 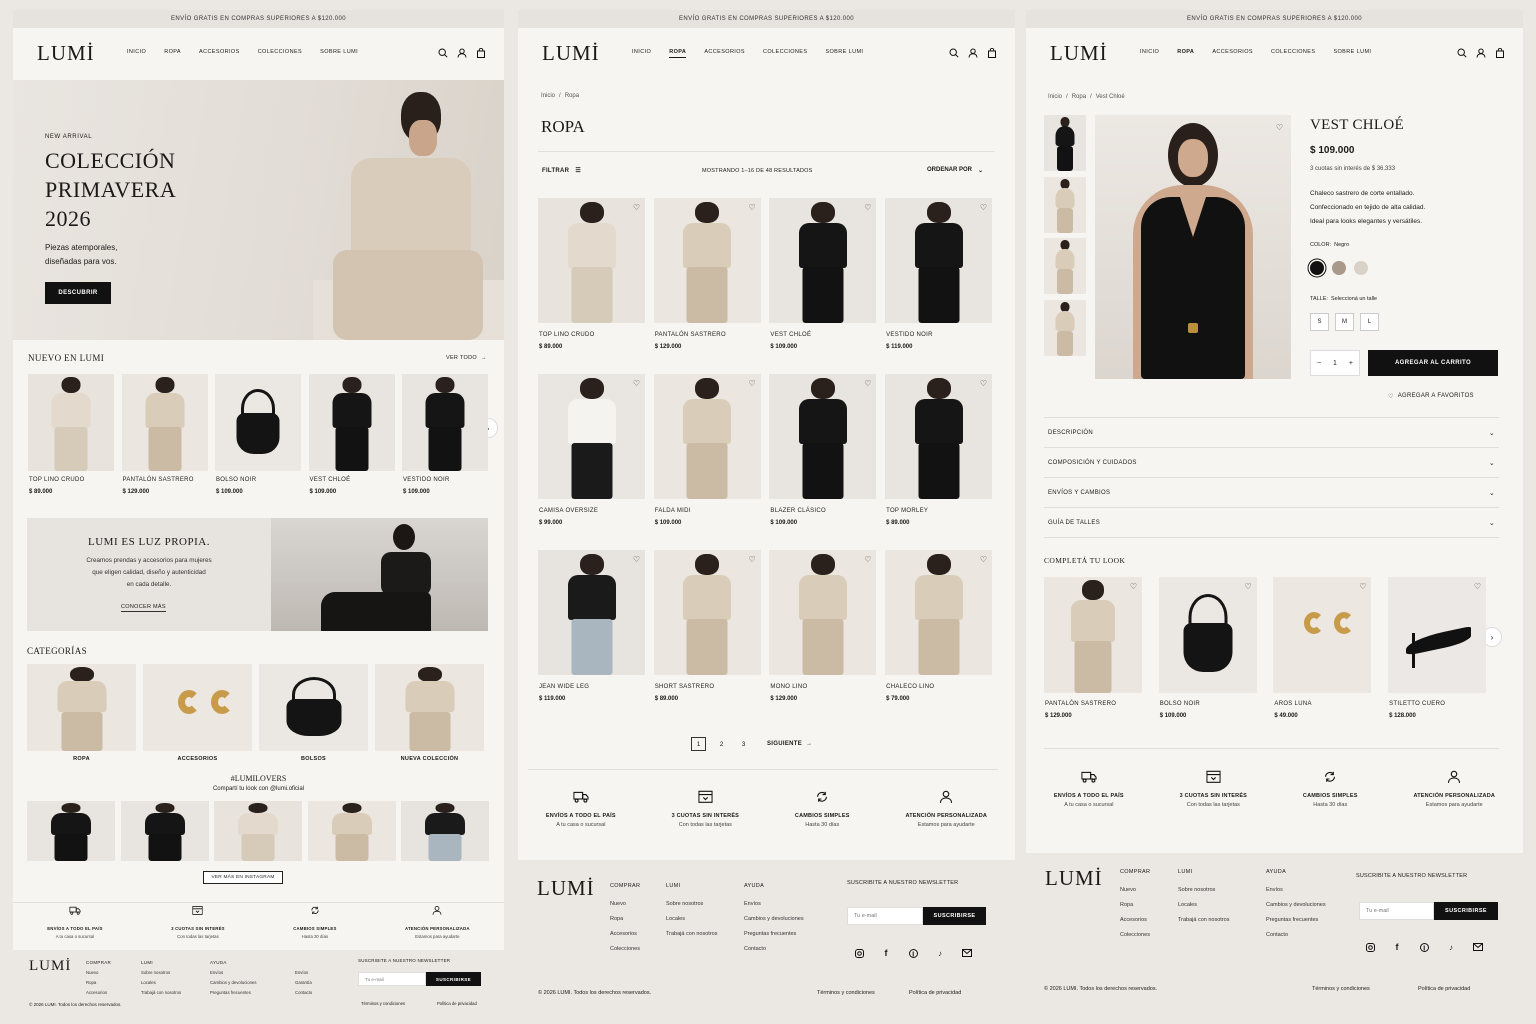 What do you see at coordinates (907, 511) in the screenshot?
I see `product-name: TOP MORLEY` at bounding box center [907, 511].